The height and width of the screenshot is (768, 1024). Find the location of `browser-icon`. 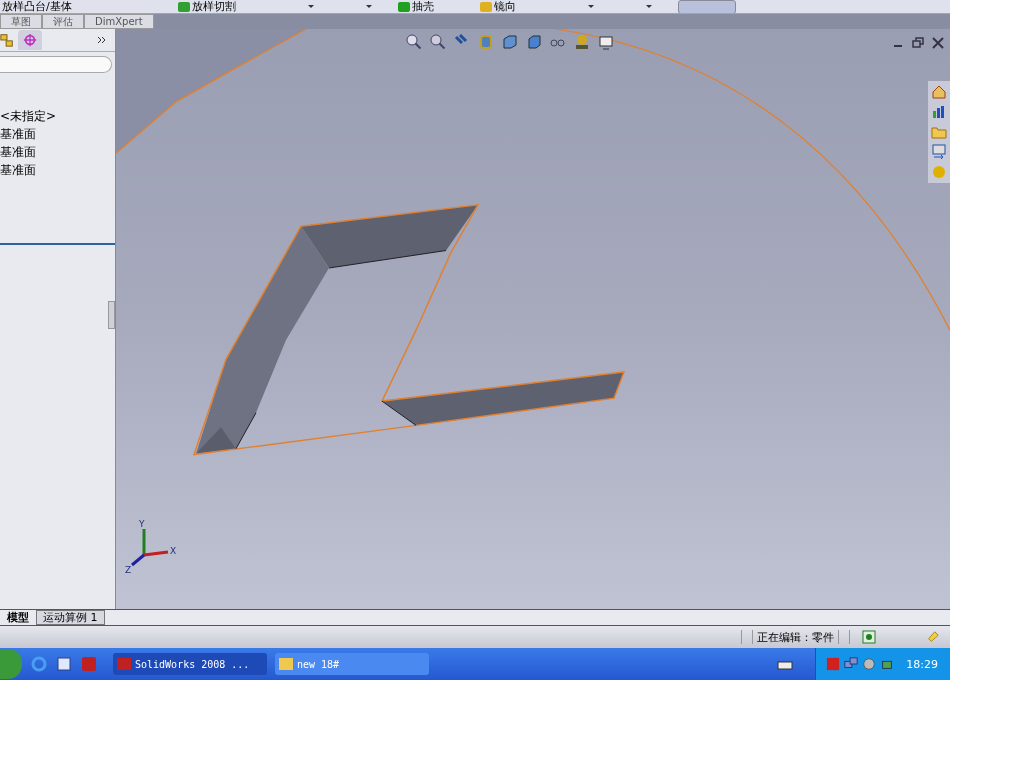

browser-icon is located at coordinates (39, 664).